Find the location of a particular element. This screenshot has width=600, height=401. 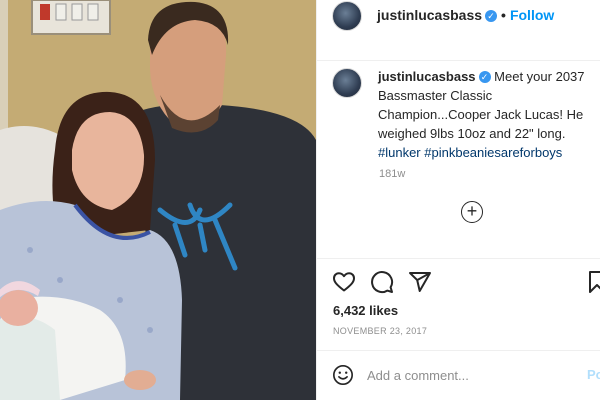

comment-input is located at coordinates (469, 375).